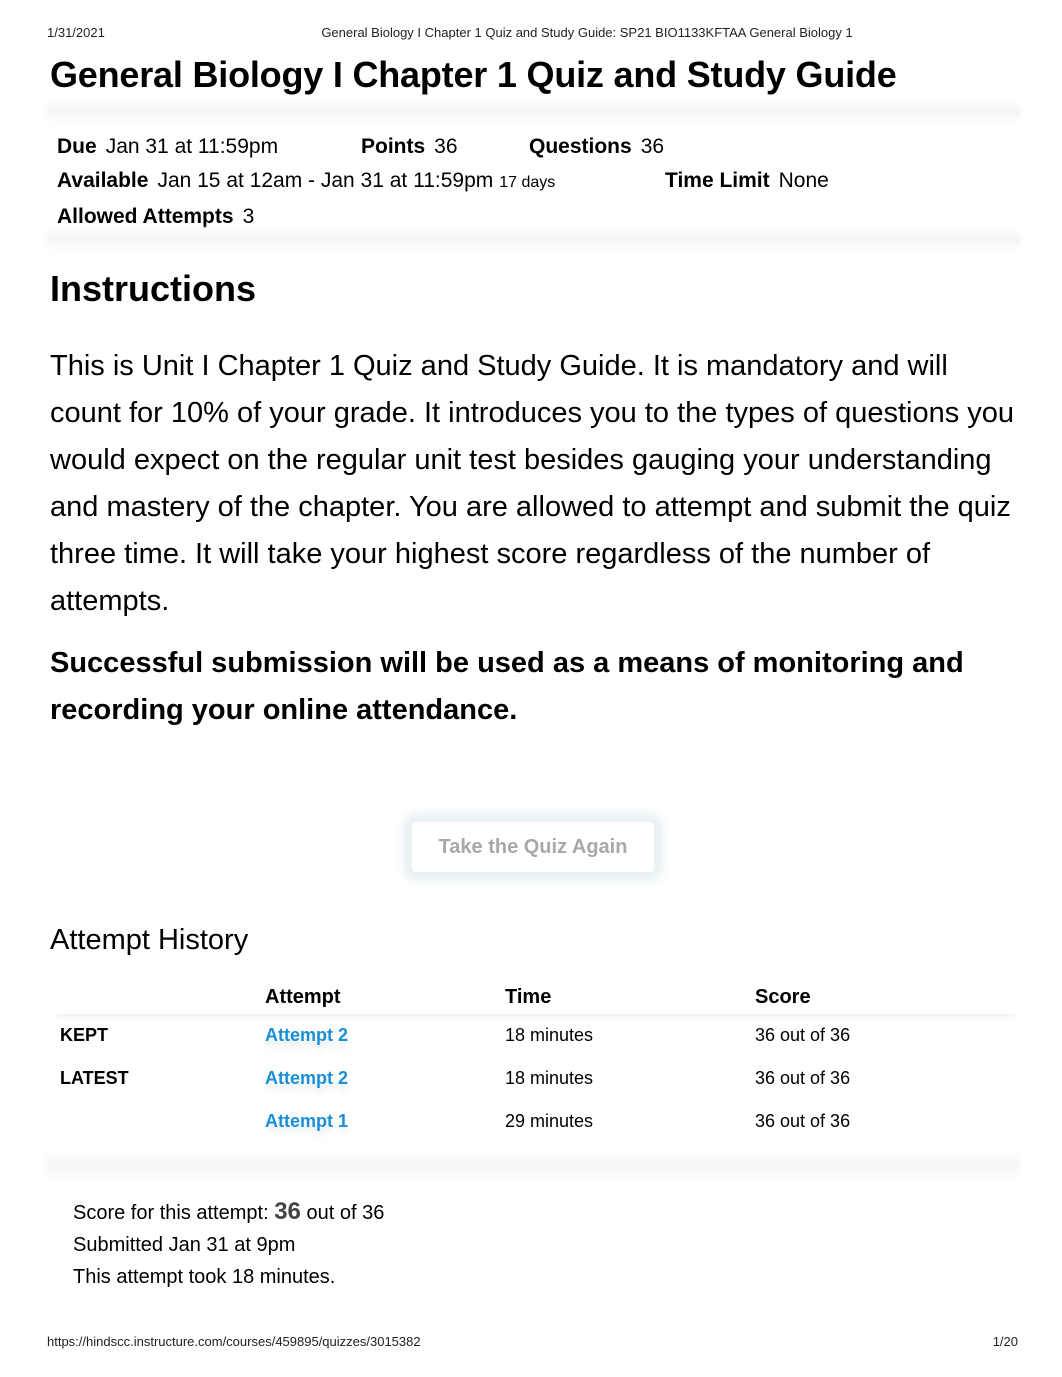 This screenshot has height=1377, width=1062. I want to click on instructions-heading: Instructions, so click(153, 288).